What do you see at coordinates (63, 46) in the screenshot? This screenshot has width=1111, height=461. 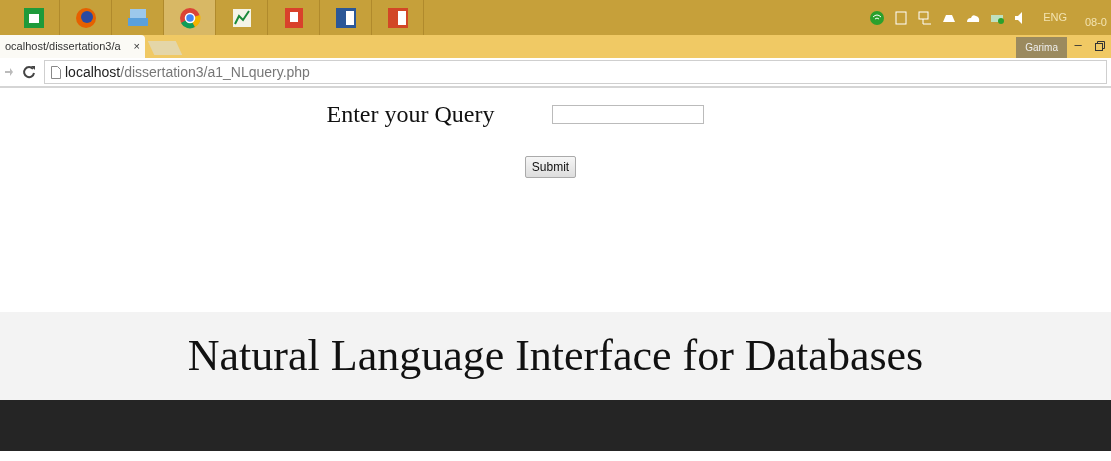 I see `tab-title: ocalhost/dissertation3/a` at bounding box center [63, 46].